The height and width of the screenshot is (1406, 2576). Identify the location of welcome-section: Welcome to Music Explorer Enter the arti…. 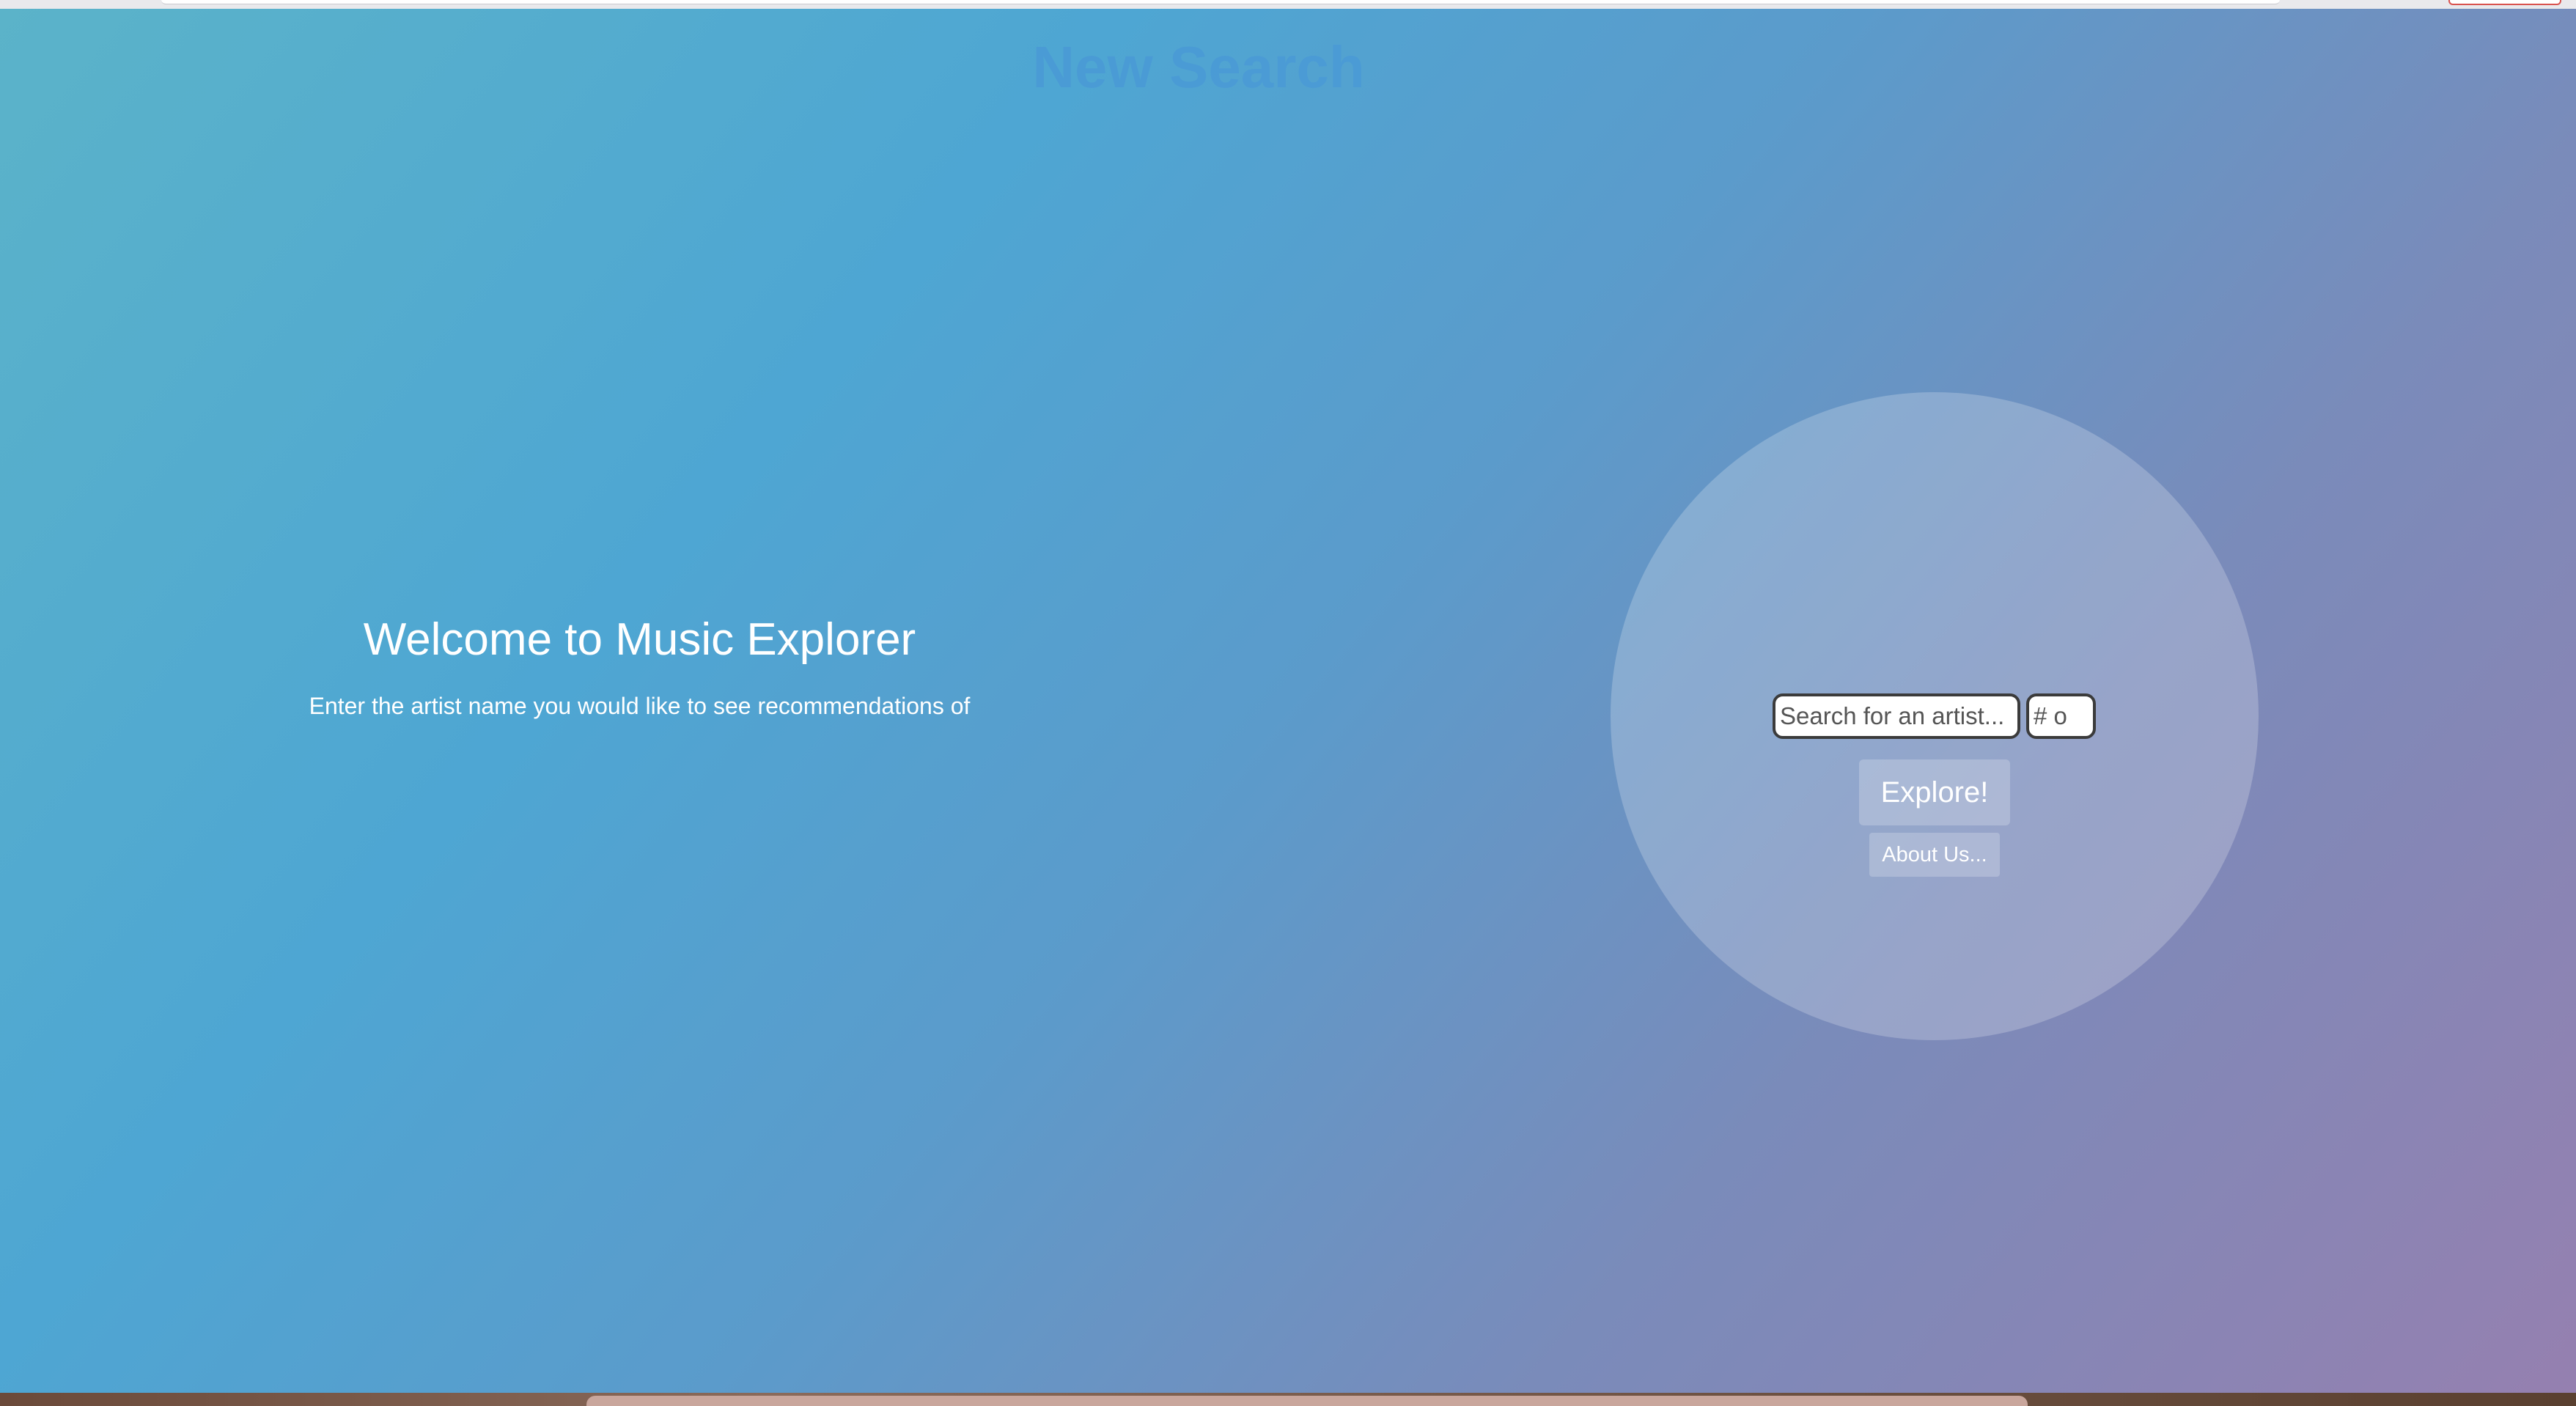
(640, 665).